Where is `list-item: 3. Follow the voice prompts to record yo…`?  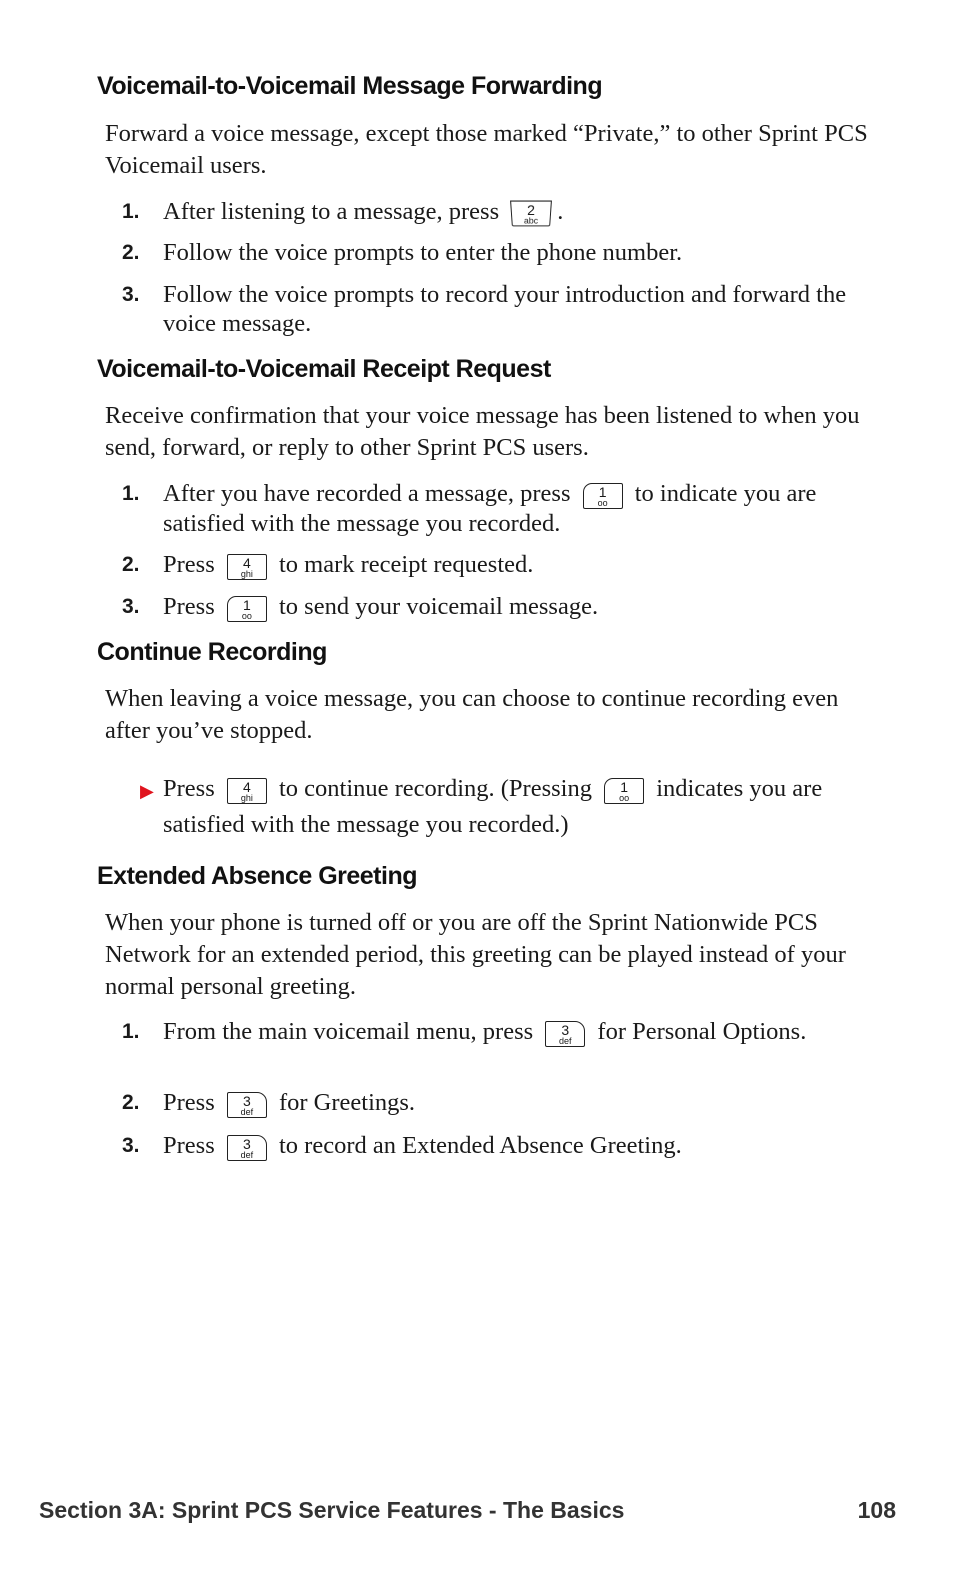 list-item: 3. Follow the voice prompts to record yo… is located at coordinates (492, 309).